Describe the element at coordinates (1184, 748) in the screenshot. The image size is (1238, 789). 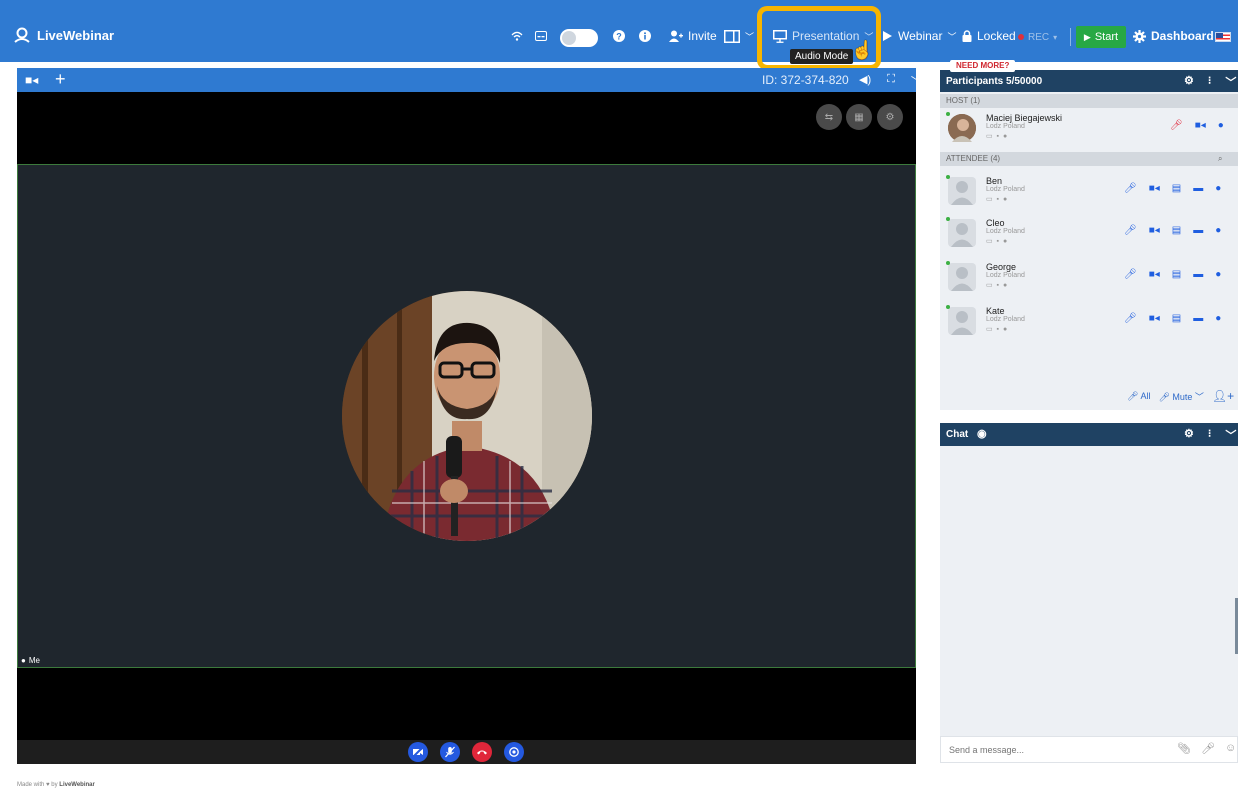
I see `attachment-icon: 📎︎` at that location.